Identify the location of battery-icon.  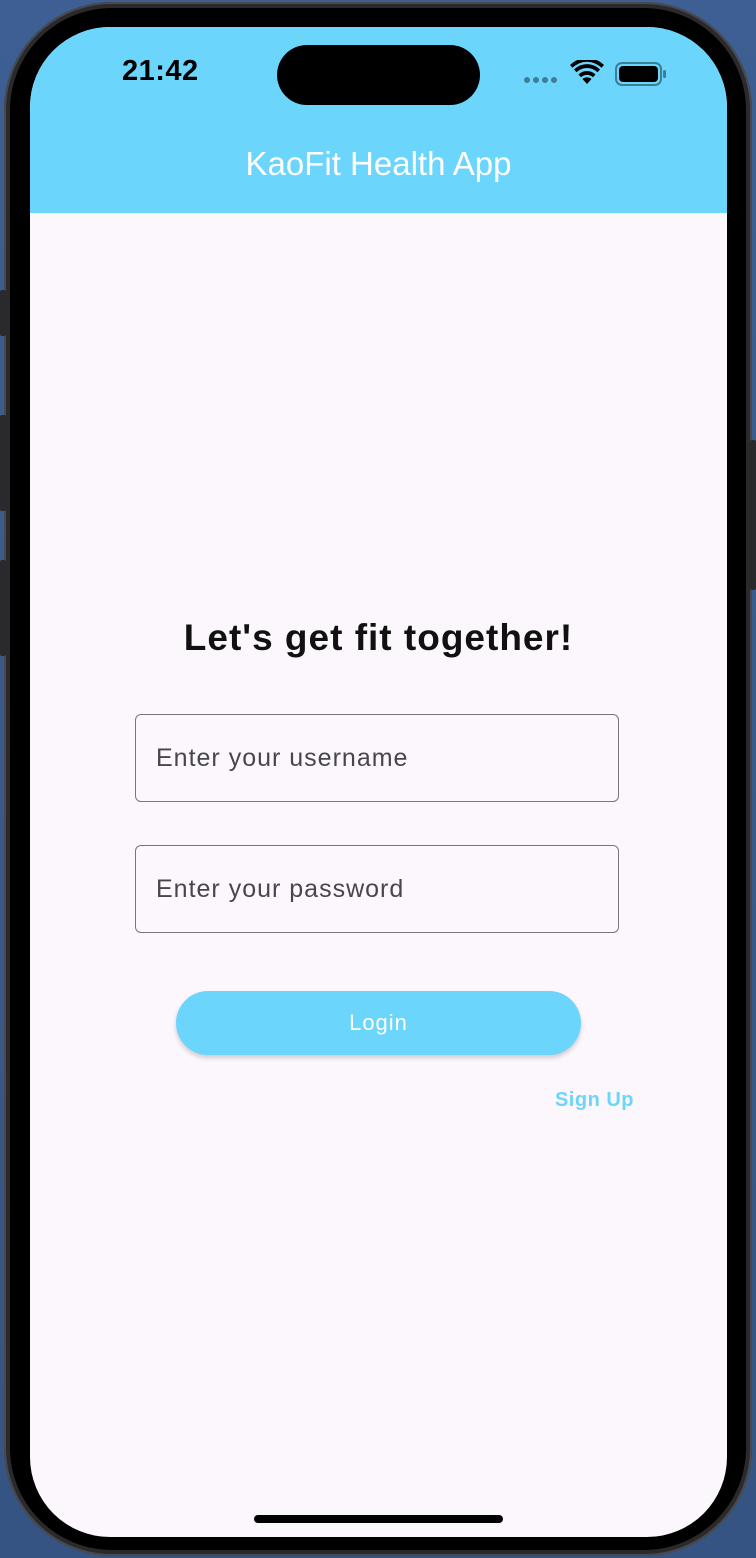
(640, 74).